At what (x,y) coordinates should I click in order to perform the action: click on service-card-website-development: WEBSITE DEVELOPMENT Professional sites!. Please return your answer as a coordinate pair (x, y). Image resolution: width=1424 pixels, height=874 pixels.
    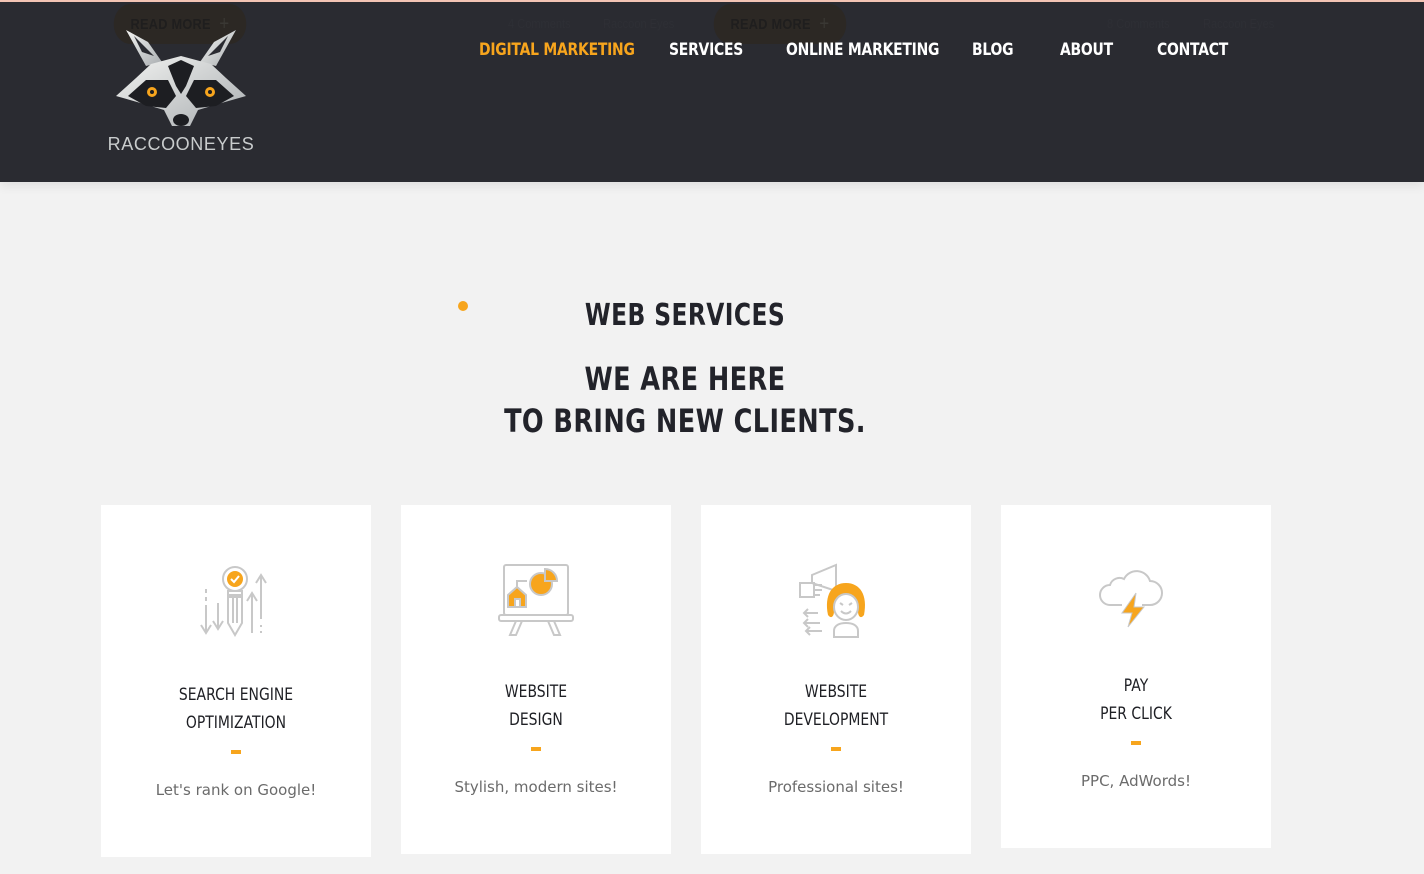
    Looking at the image, I should click on (836, 679).